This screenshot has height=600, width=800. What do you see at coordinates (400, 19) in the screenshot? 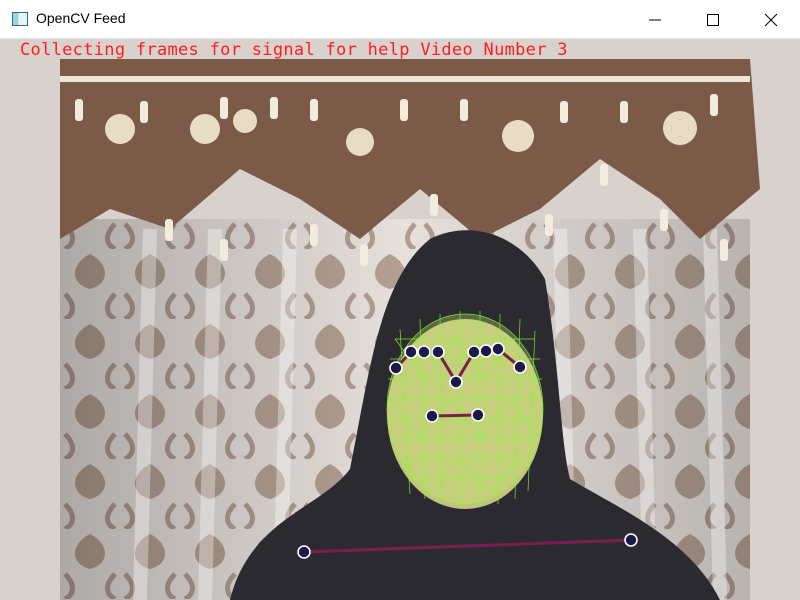
I see `window-titlebar: OpenCV Feed` at bounding box center [400, 19].